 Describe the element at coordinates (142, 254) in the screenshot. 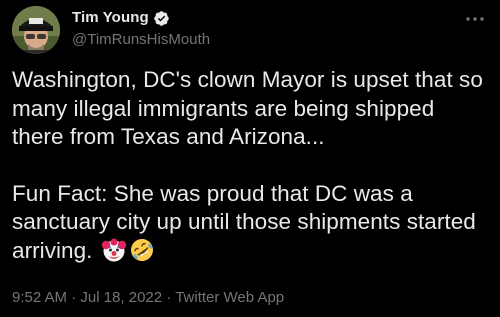

I see `rolling-on-floor-laughing-icon` at that location.